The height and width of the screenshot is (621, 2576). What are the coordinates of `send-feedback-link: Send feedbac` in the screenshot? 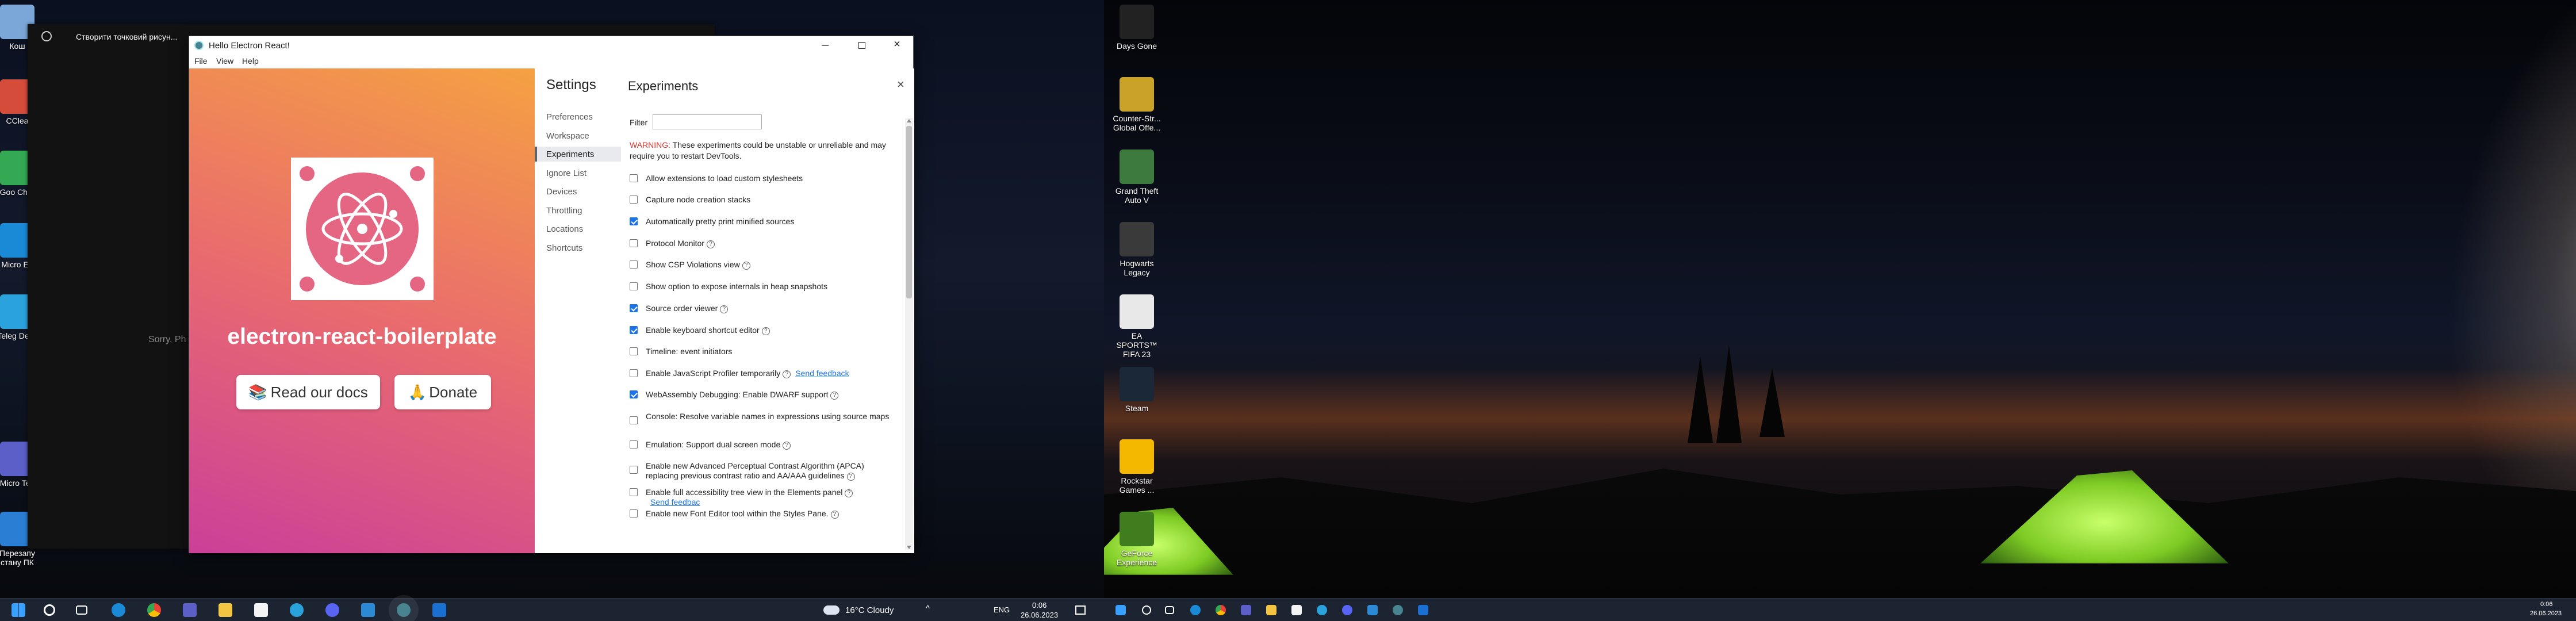 It's located at (675, 502).